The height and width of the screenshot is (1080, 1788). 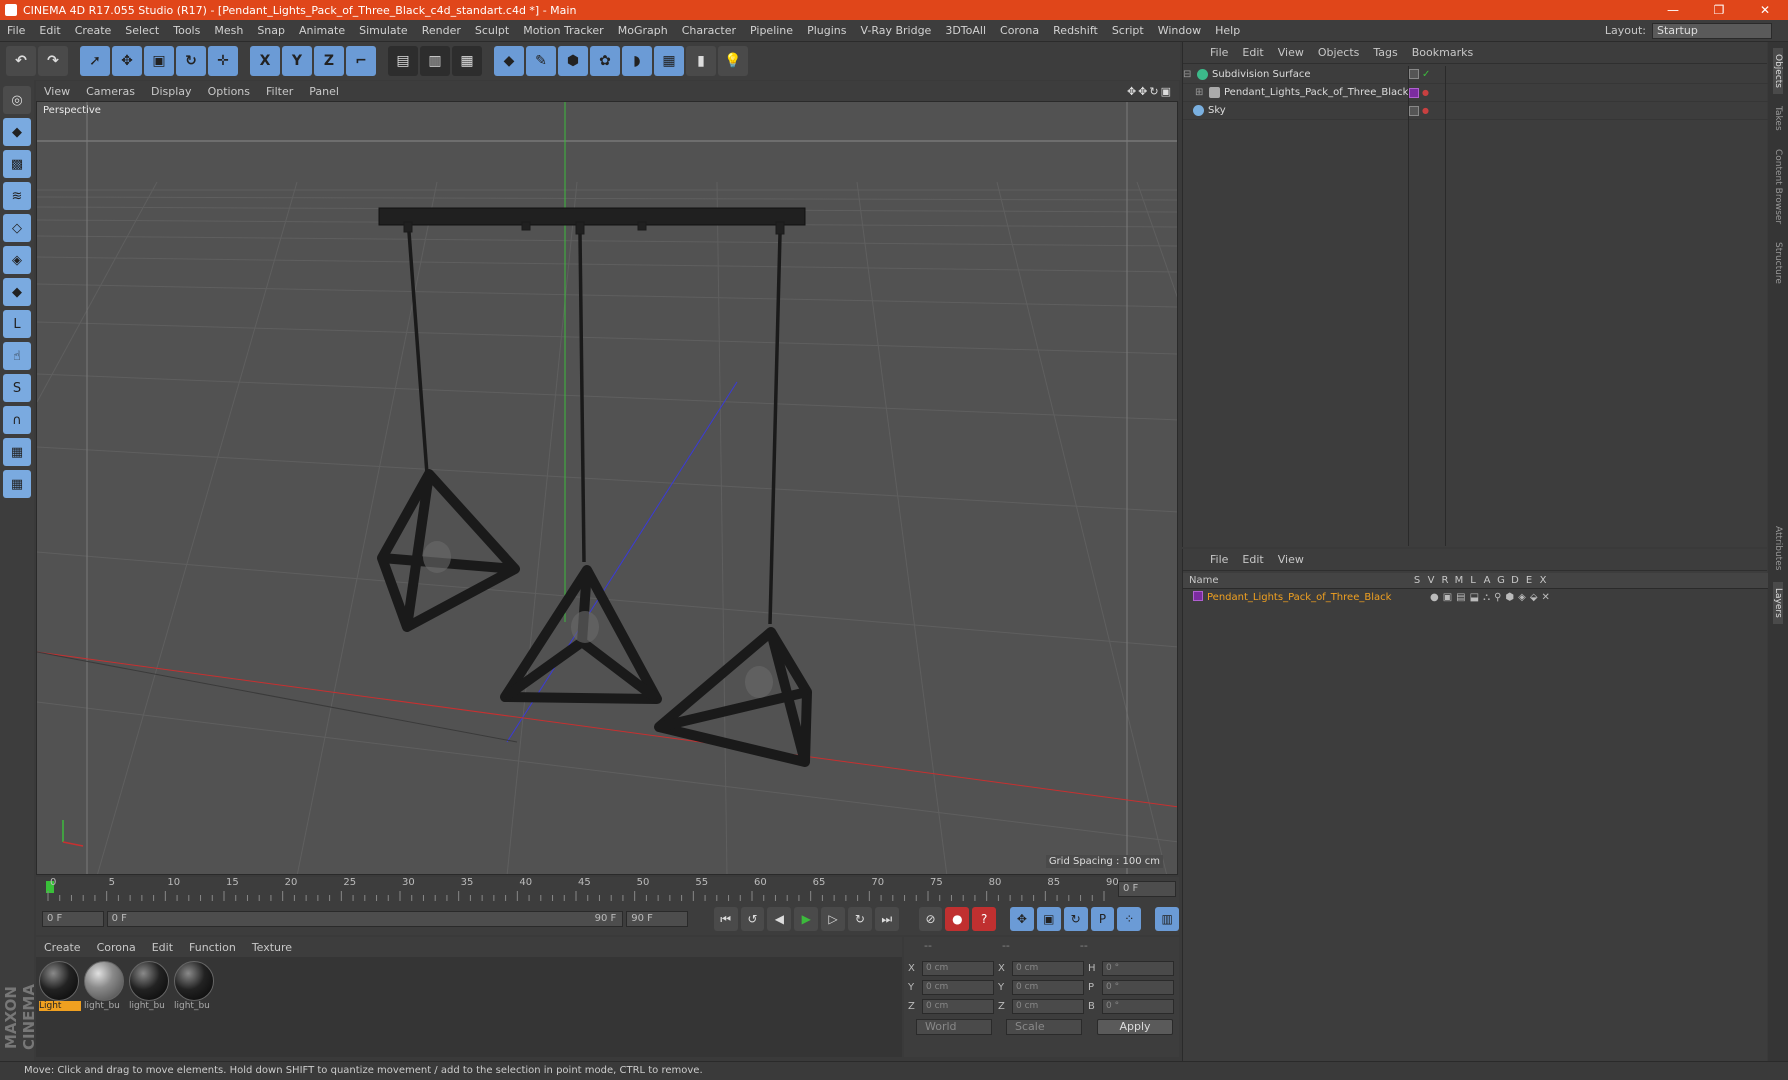 I want to click on tab-objects: Objects, so click(x=1778, y=71).